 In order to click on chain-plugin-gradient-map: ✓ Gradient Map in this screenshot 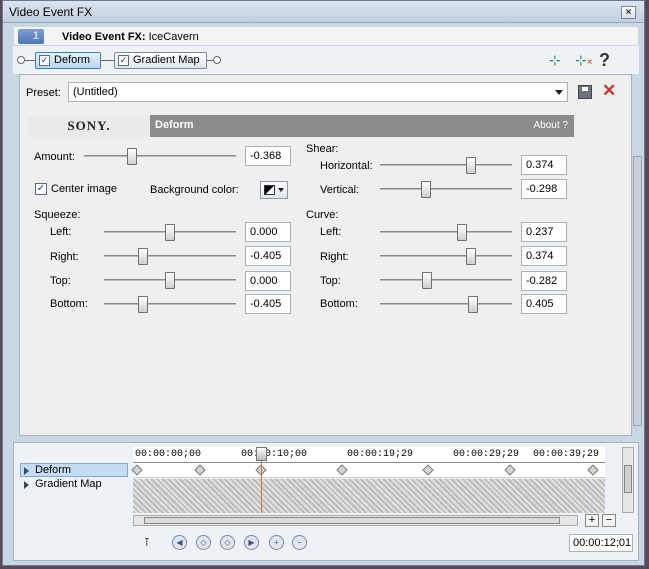, I will do `click(160, 60)`.